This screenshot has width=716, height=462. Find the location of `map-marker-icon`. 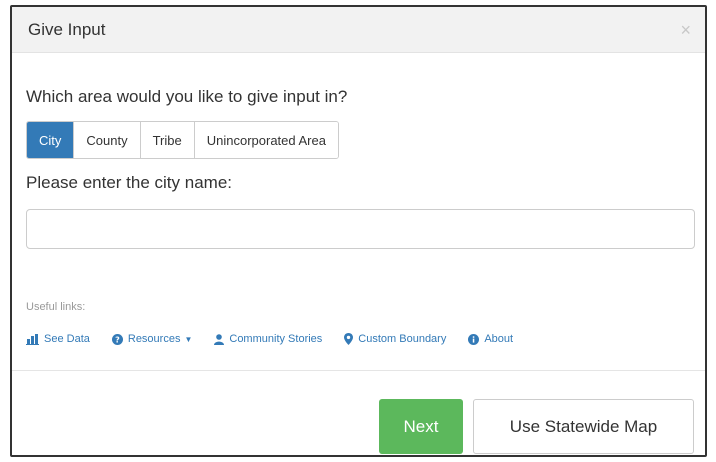

map-marker-icon is located at coordinates (349, 339).